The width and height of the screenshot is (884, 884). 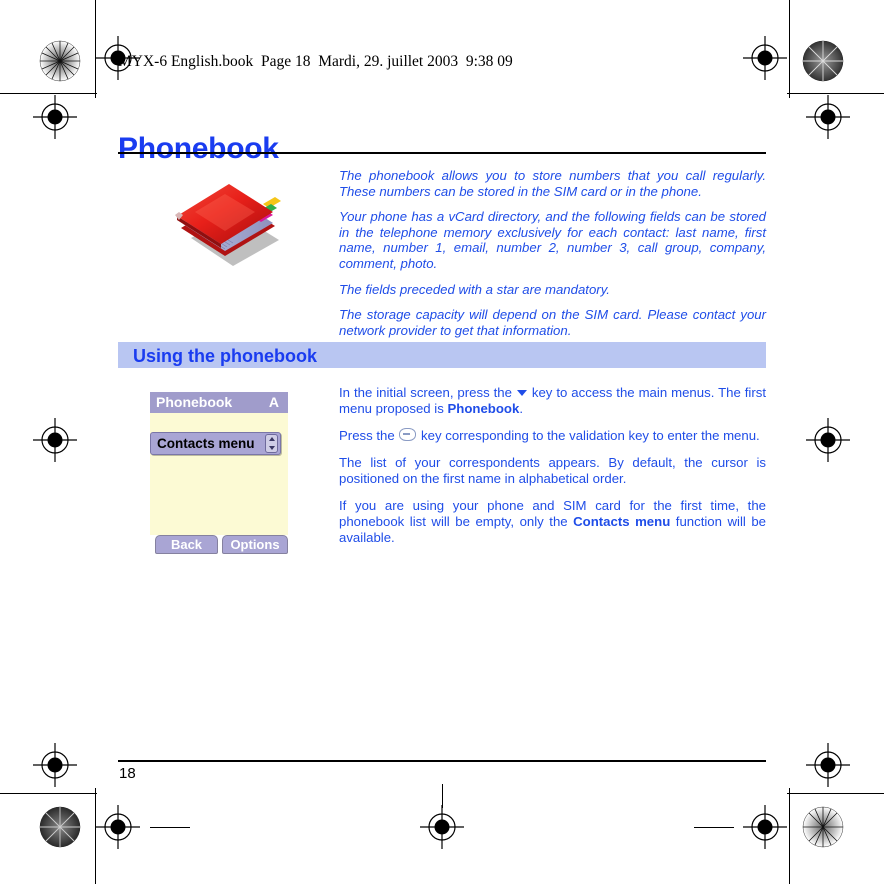 I want to click on body-p2-before: Press the, so click(x=369, y=435).